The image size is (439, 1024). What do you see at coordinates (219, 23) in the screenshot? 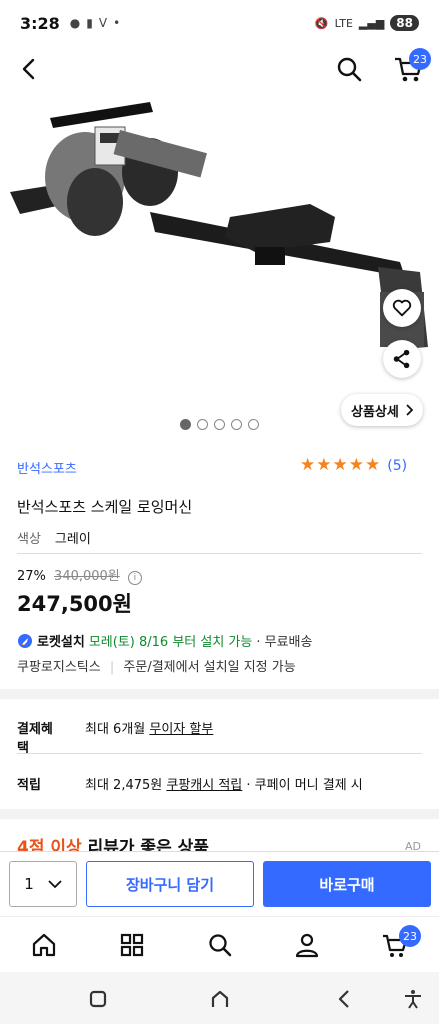
I see `status-bar: 3:28 ● ▮ V • 🔇 LTE ▂▄▆ 88` at bounding box center [219, 23].